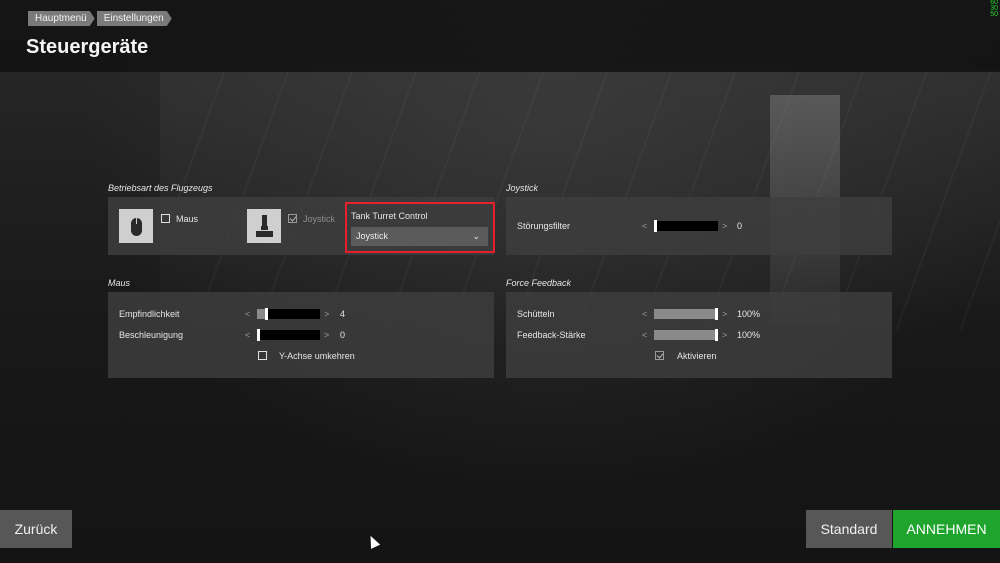 This screenshot has height=563, width=1000. Describe the element at coordinates (262, 355) in the screenshot. I see `invert-y-checkbox` at that location.